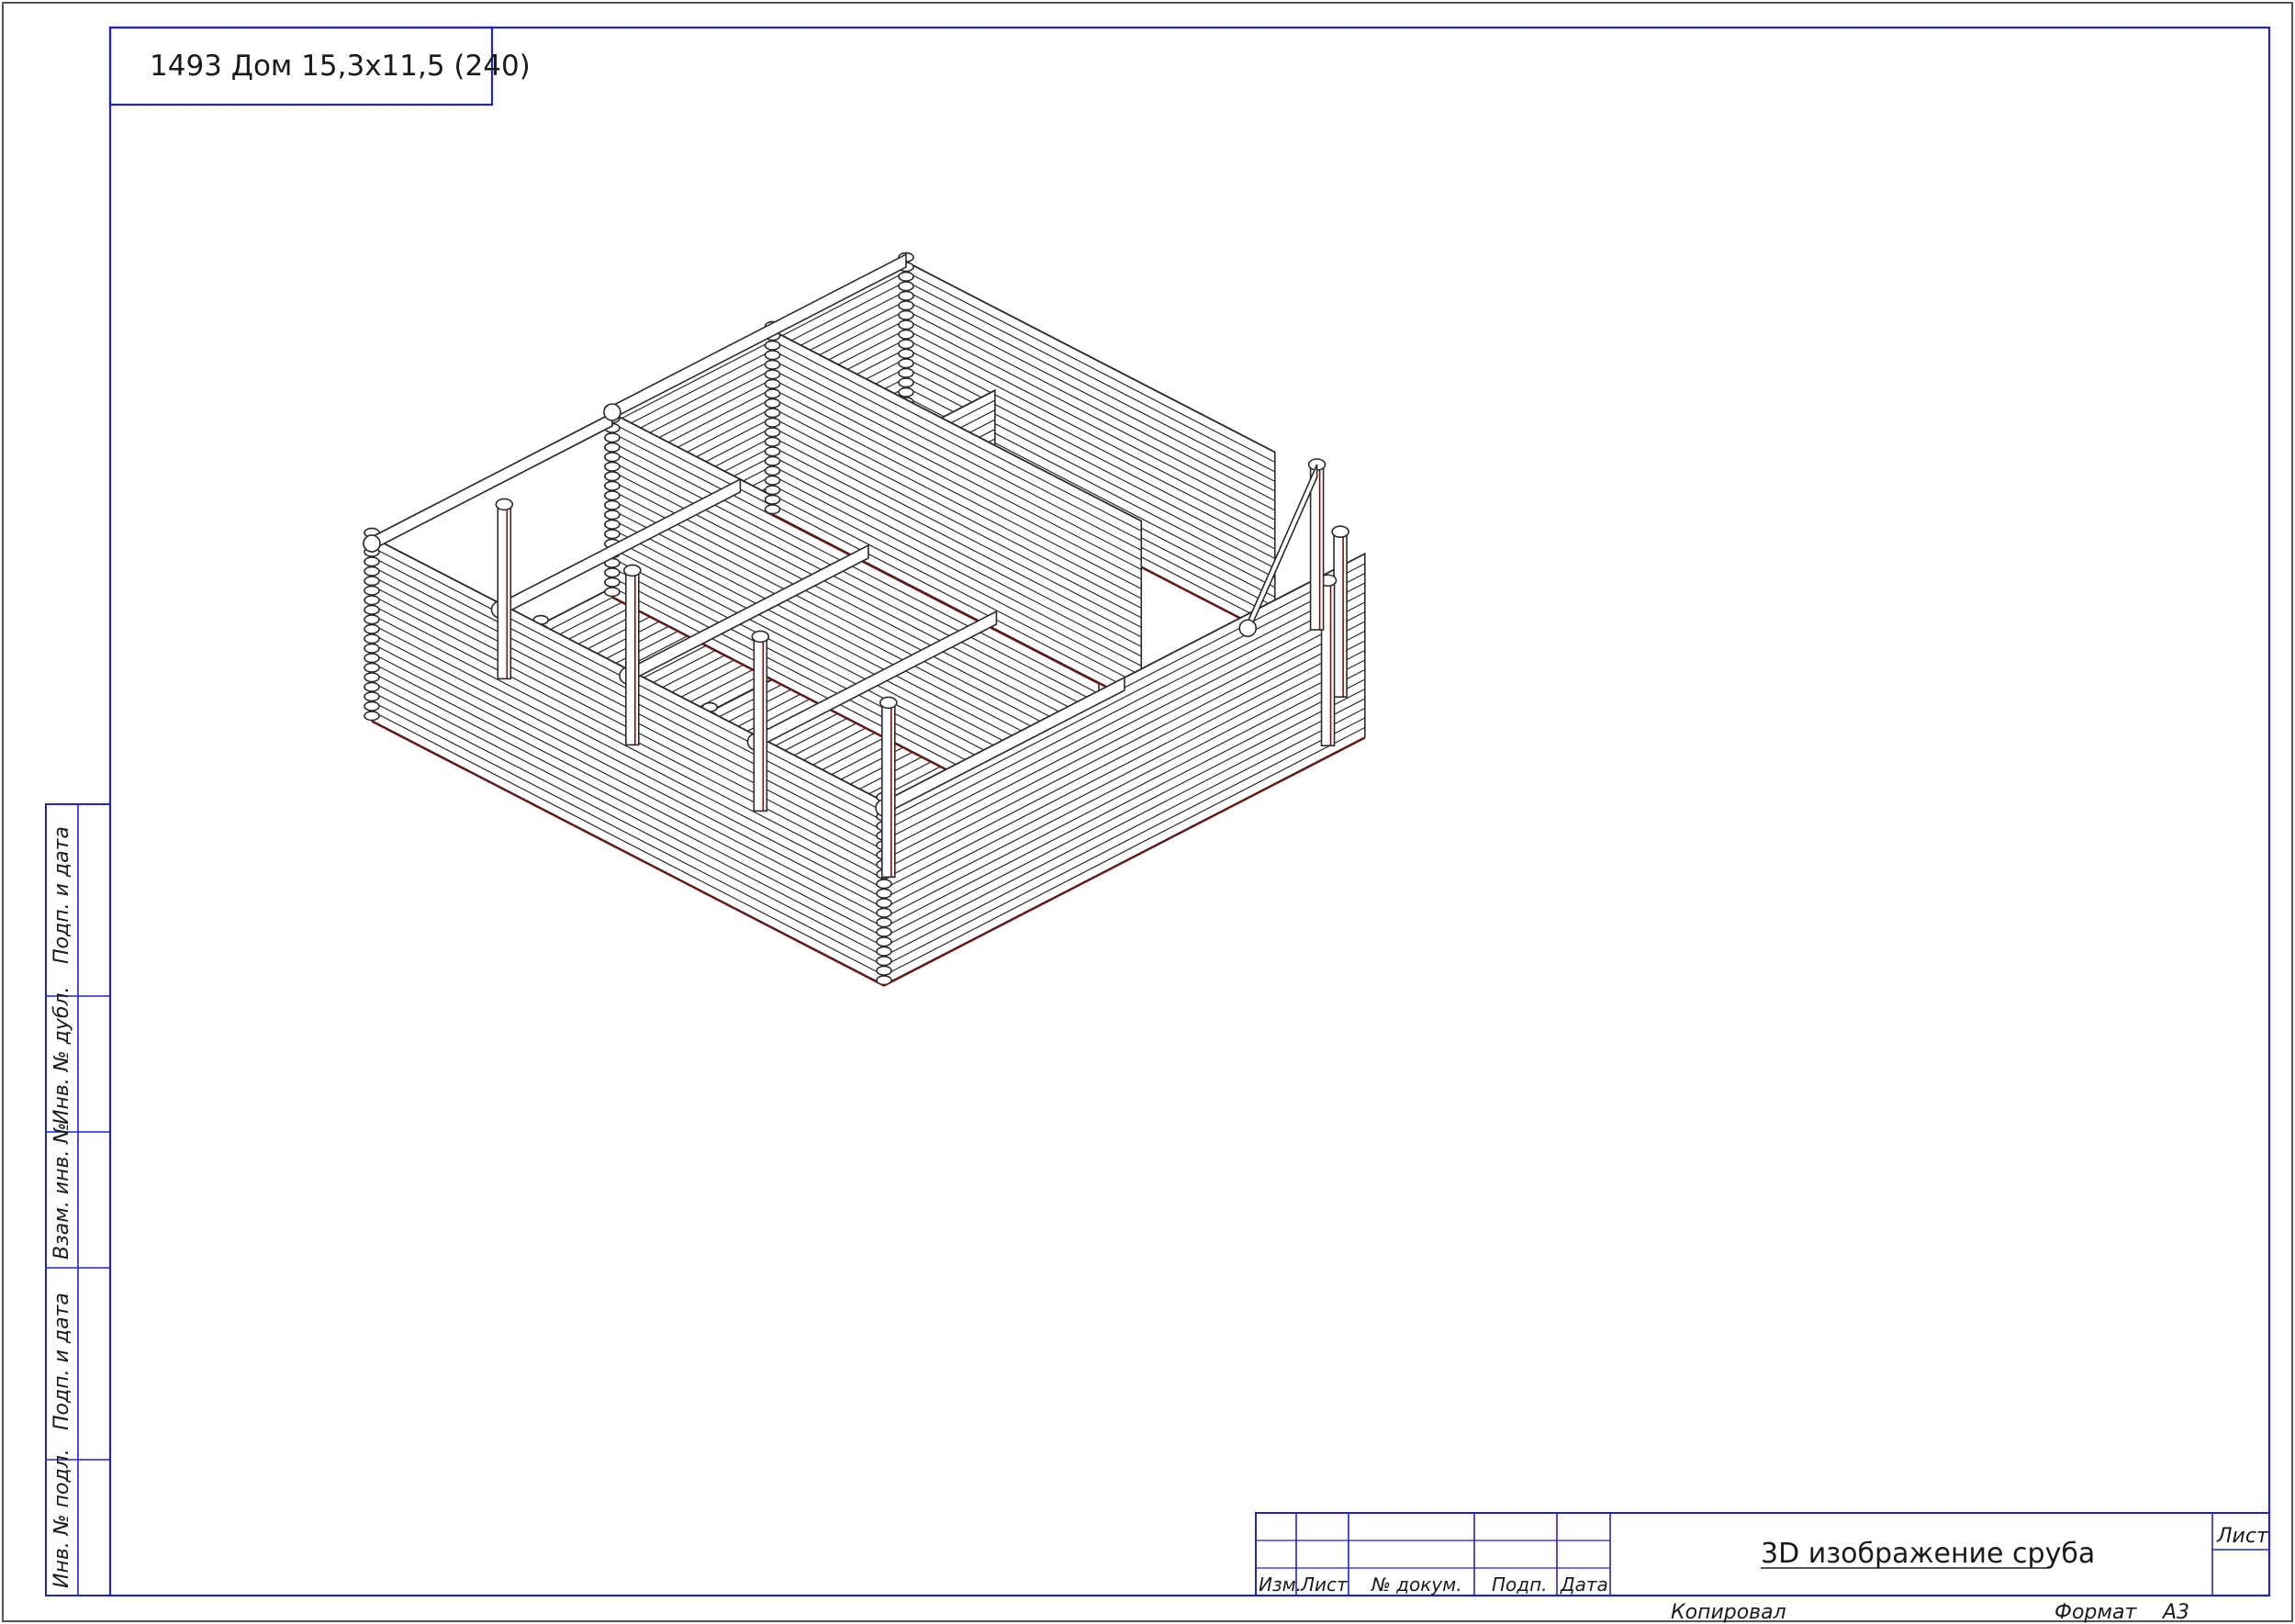  What do you see at coordinates (340, 66) in the screenshot?
I see `project-title: 1493 Дом 15,3х11,5 (240)` at bounding box center [340, 66].